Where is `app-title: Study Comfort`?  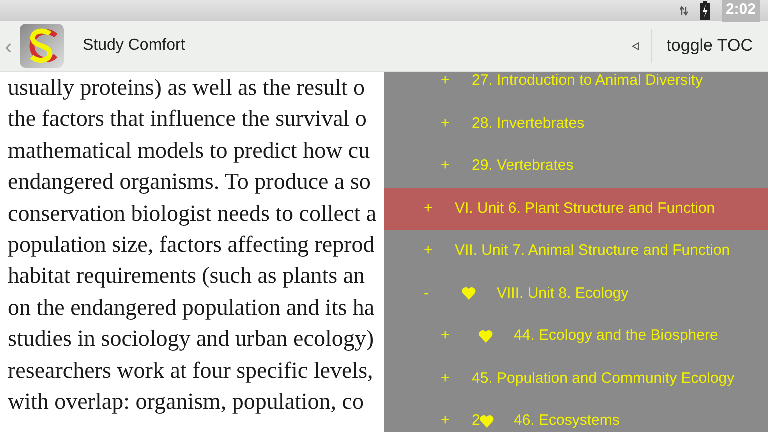
app-title: Study Comfort is located at coordinates (134, 46).